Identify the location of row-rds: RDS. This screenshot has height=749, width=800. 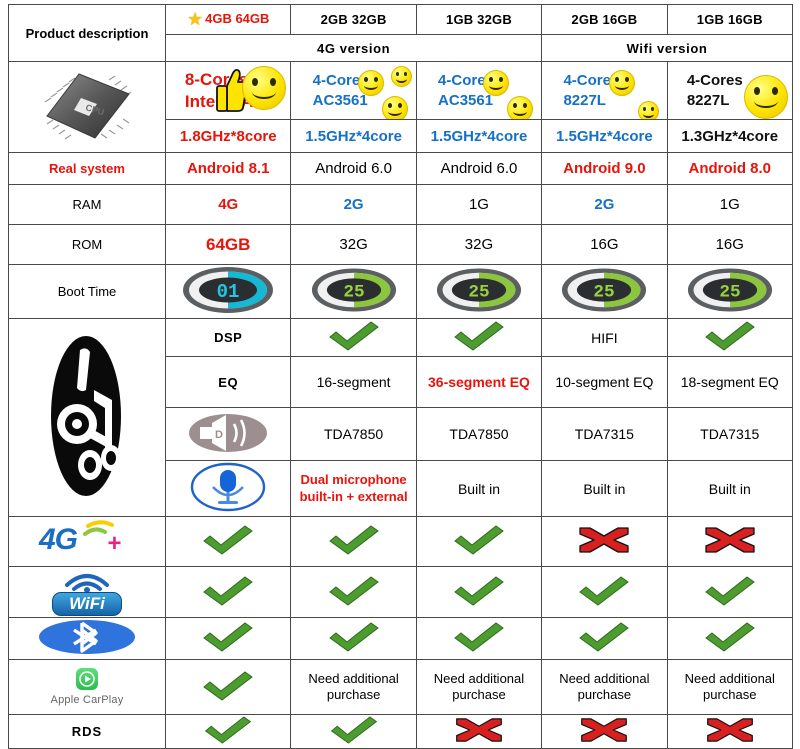
(400, 731).